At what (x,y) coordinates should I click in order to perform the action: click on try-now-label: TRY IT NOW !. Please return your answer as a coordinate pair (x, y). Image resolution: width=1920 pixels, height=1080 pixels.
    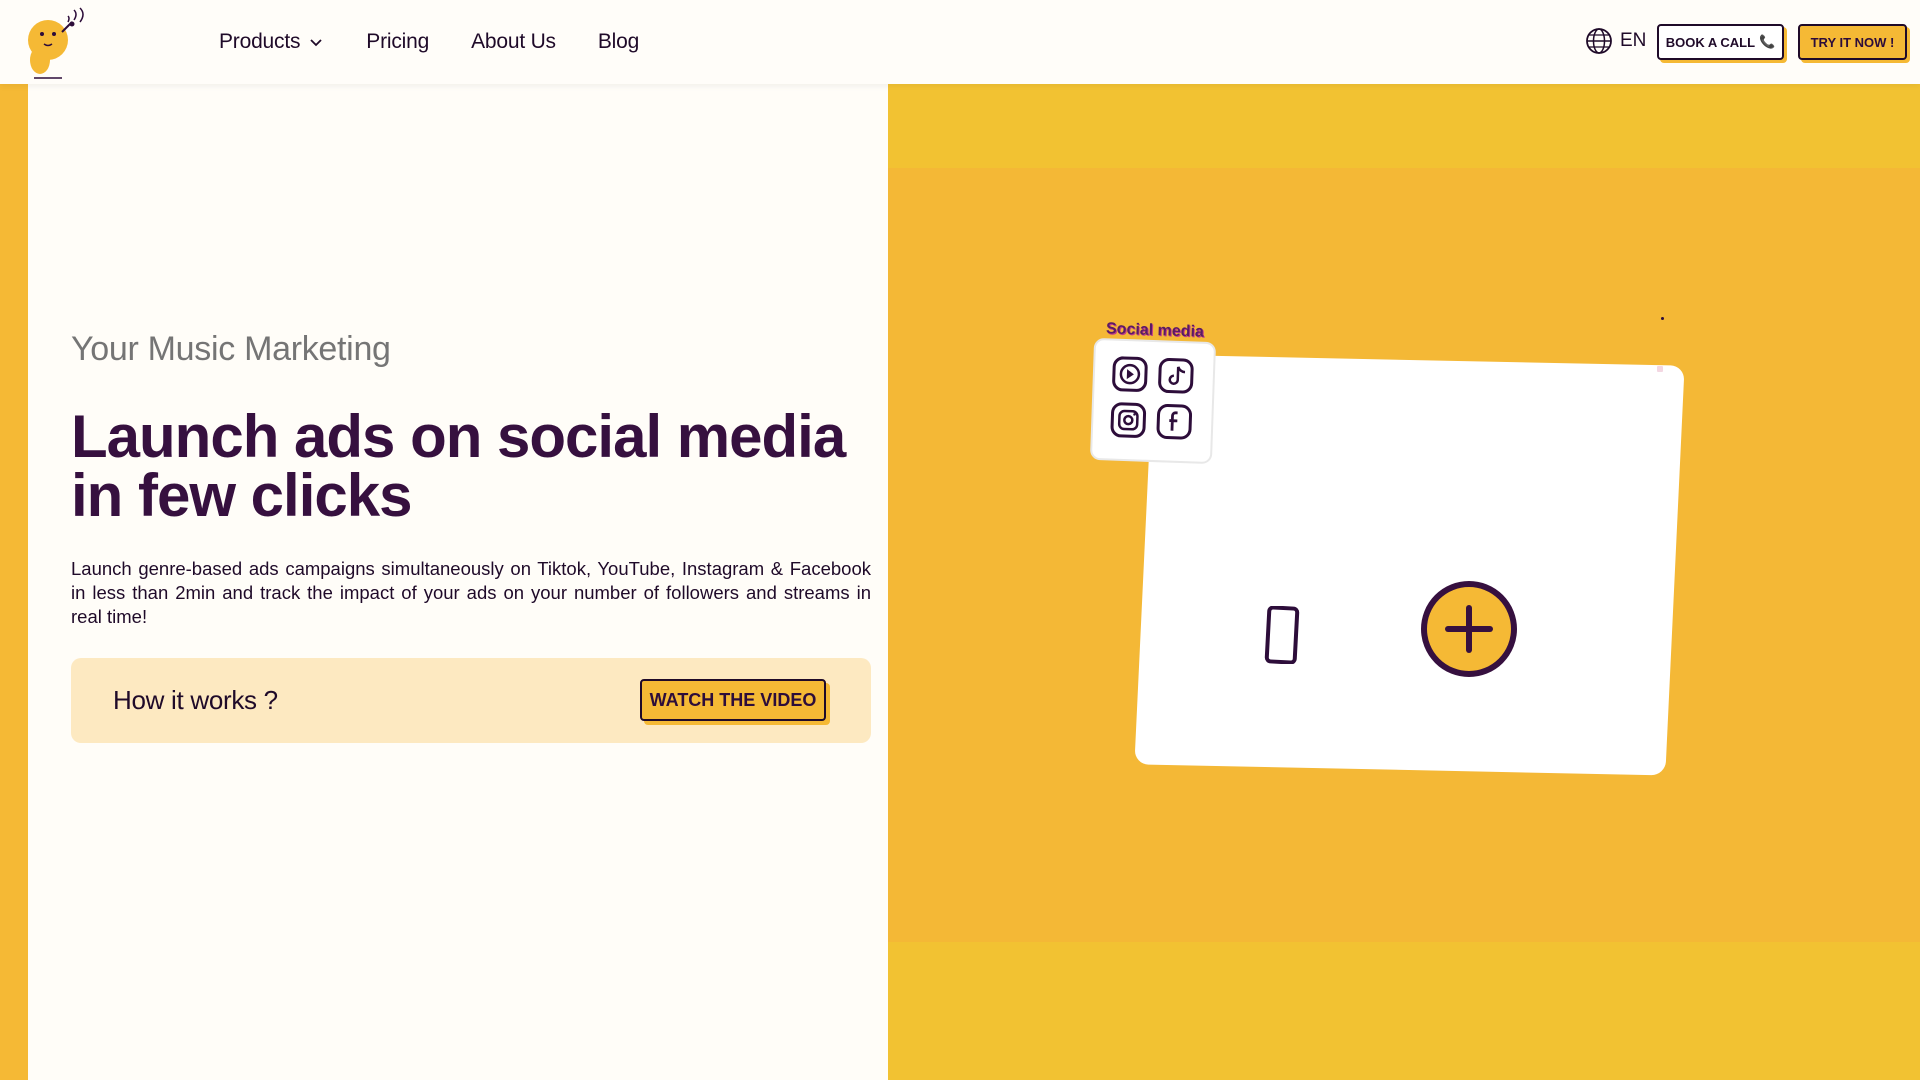
    Looking at the image, I should click on (1852, 42).